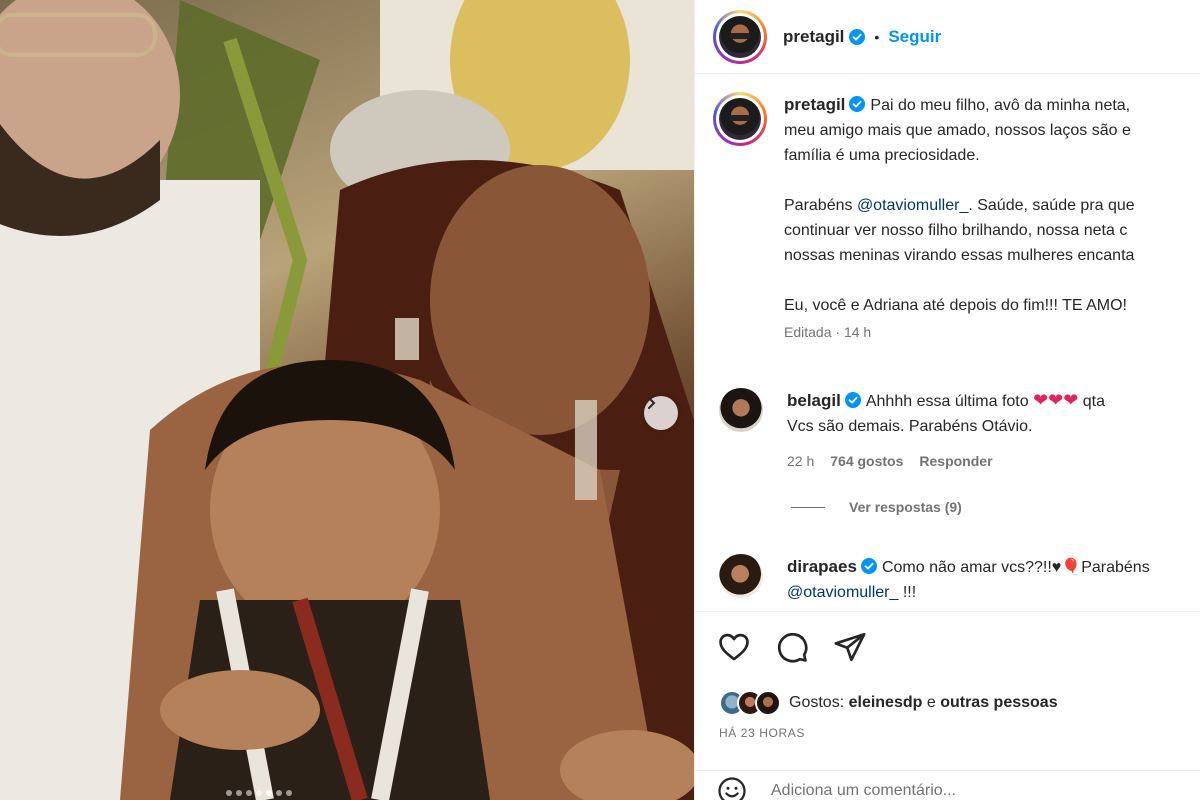 This screenshot has width=1200, height=800. I want to click on reply-button: Responder, so click(955, 461).